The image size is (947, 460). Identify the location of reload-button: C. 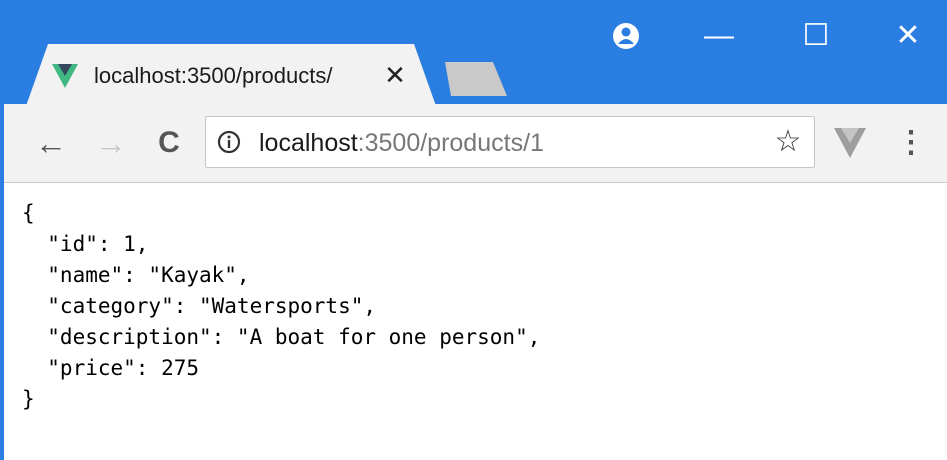
(169, 143).